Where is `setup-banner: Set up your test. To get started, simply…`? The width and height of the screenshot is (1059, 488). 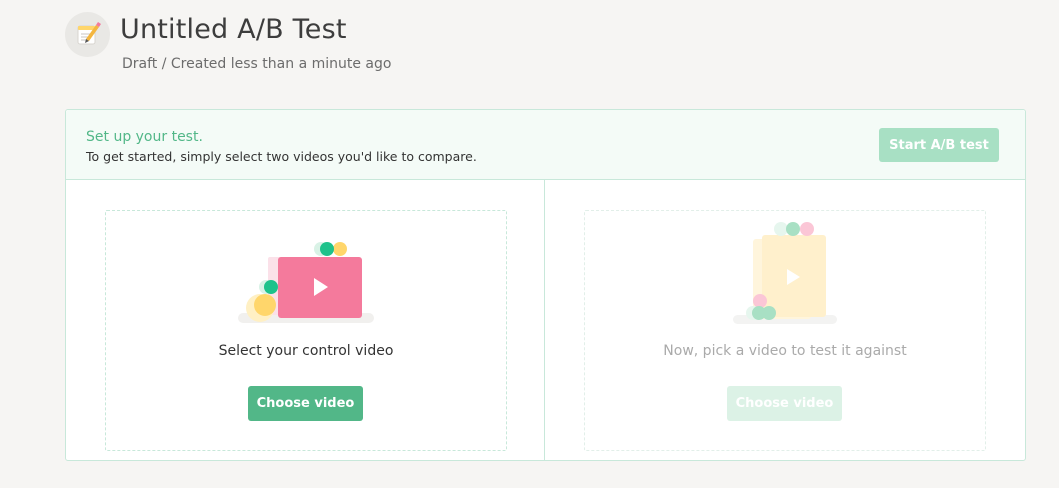 setup-banner: Set up your test. To get started, simply… is located at coordinates (545, 145).